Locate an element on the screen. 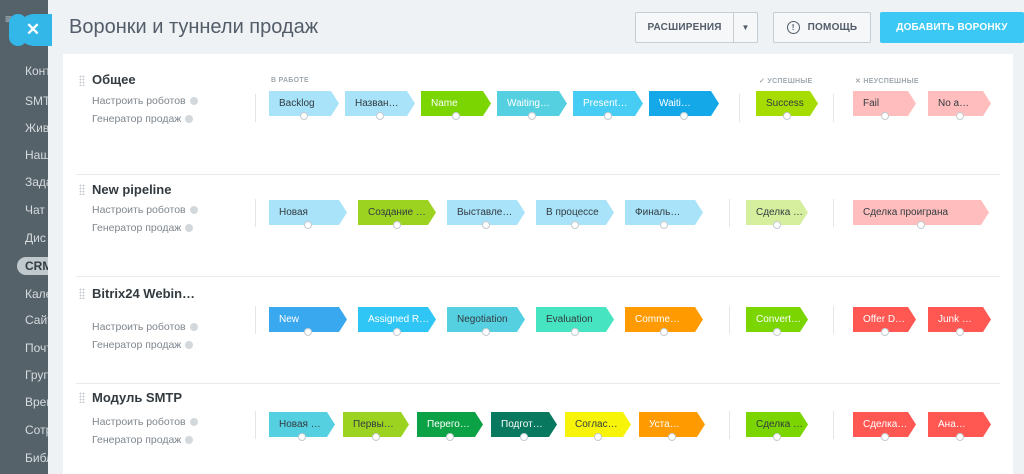 This screenshot has width=1024, height=474. background-menu-item: Чат is located at coordinates (35, 210).